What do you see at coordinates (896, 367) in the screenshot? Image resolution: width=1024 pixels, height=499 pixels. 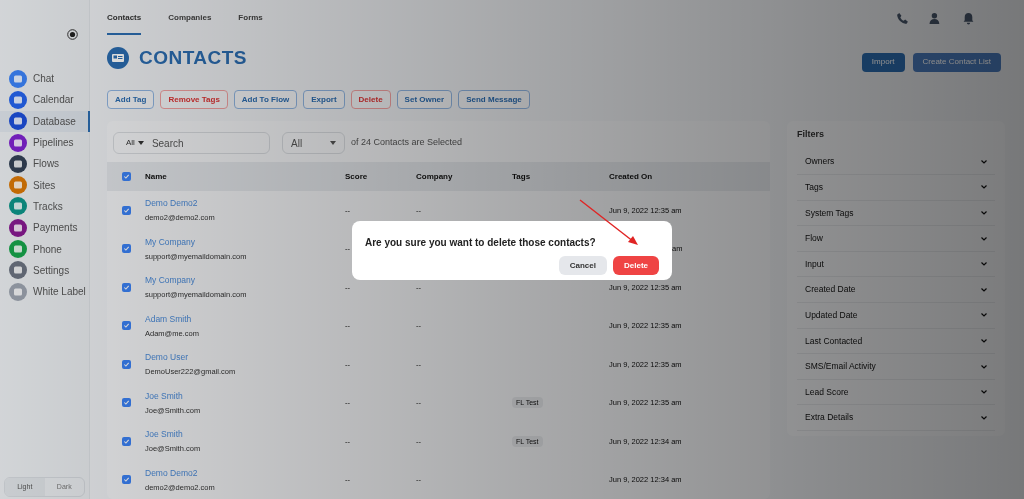 I see `filter-item: SMS/Email Activity` at bounding box center [896, 367].